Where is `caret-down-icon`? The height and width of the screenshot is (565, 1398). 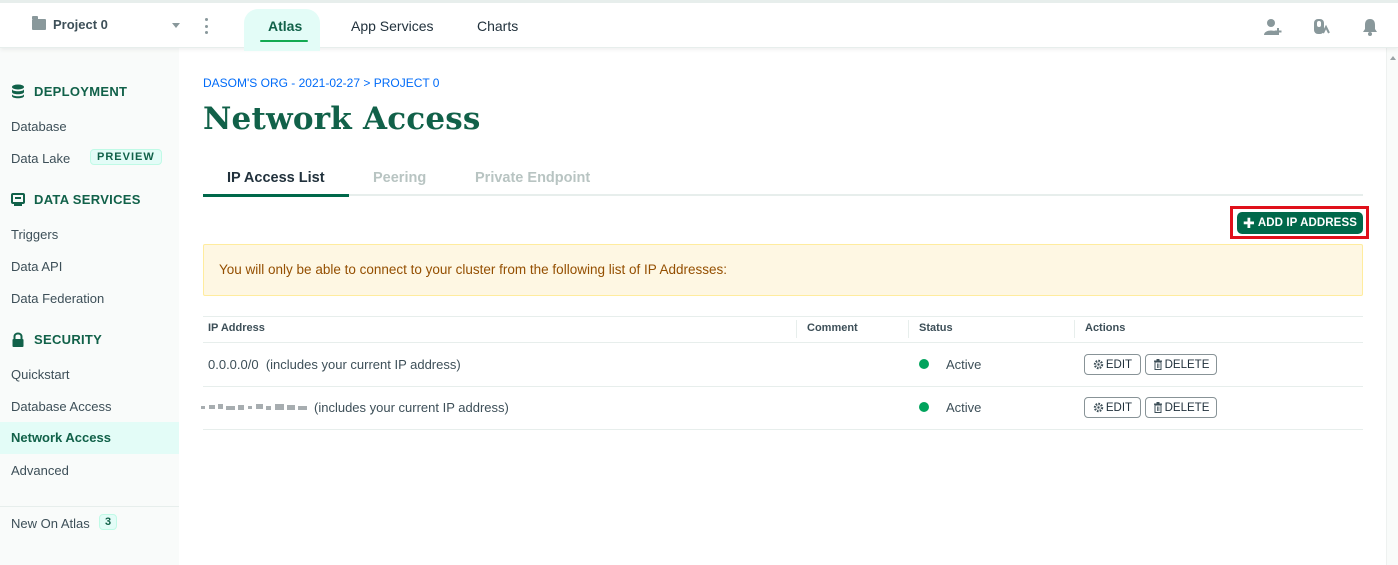
caret-down-icon is located at coordinates (176, 25).